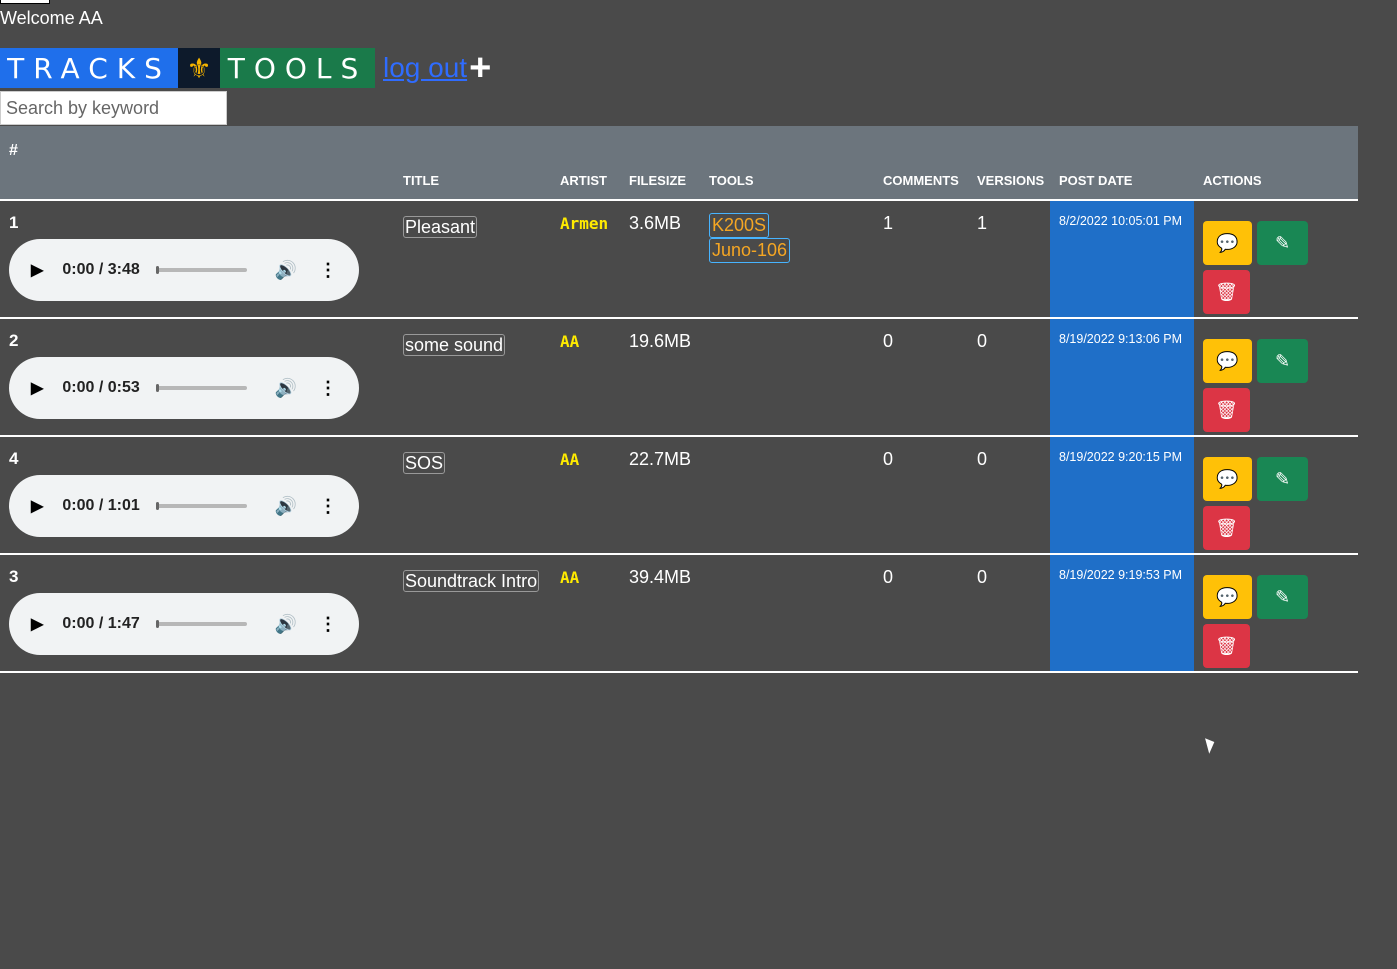 This screenshot has width=1397, height=969. What do you see at coordinates (424, 463) in the screenshot?
I see `track-title: SOS` at bounding box center [424, 463].